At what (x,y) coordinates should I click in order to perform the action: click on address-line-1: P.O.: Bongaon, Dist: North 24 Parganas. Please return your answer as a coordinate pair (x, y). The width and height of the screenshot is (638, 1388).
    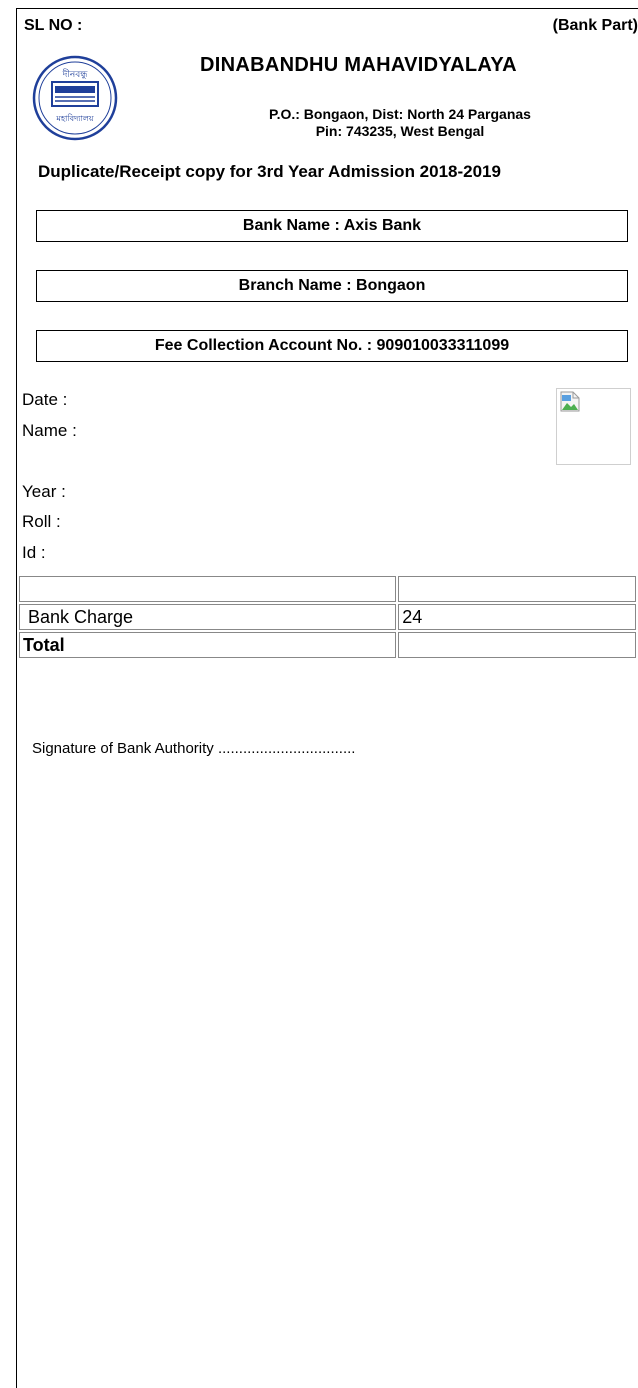
    Looking at the image, I should click on (400, 114).